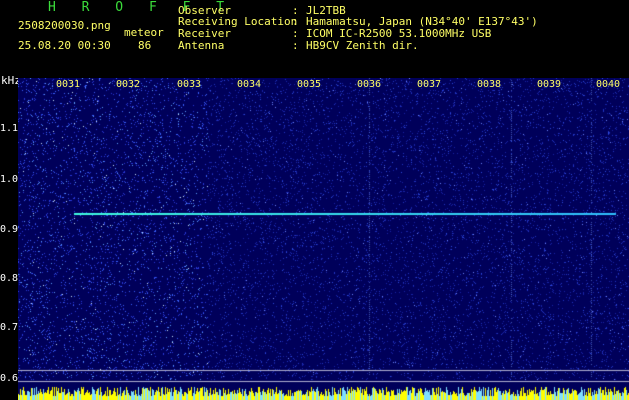 Image resolution: width=629 pixels, height=400 pixels. Describe the element at coordinates (362, 45) in the screenshot. I see `antenna-value: HB9CV Zenith dir.` at that location.